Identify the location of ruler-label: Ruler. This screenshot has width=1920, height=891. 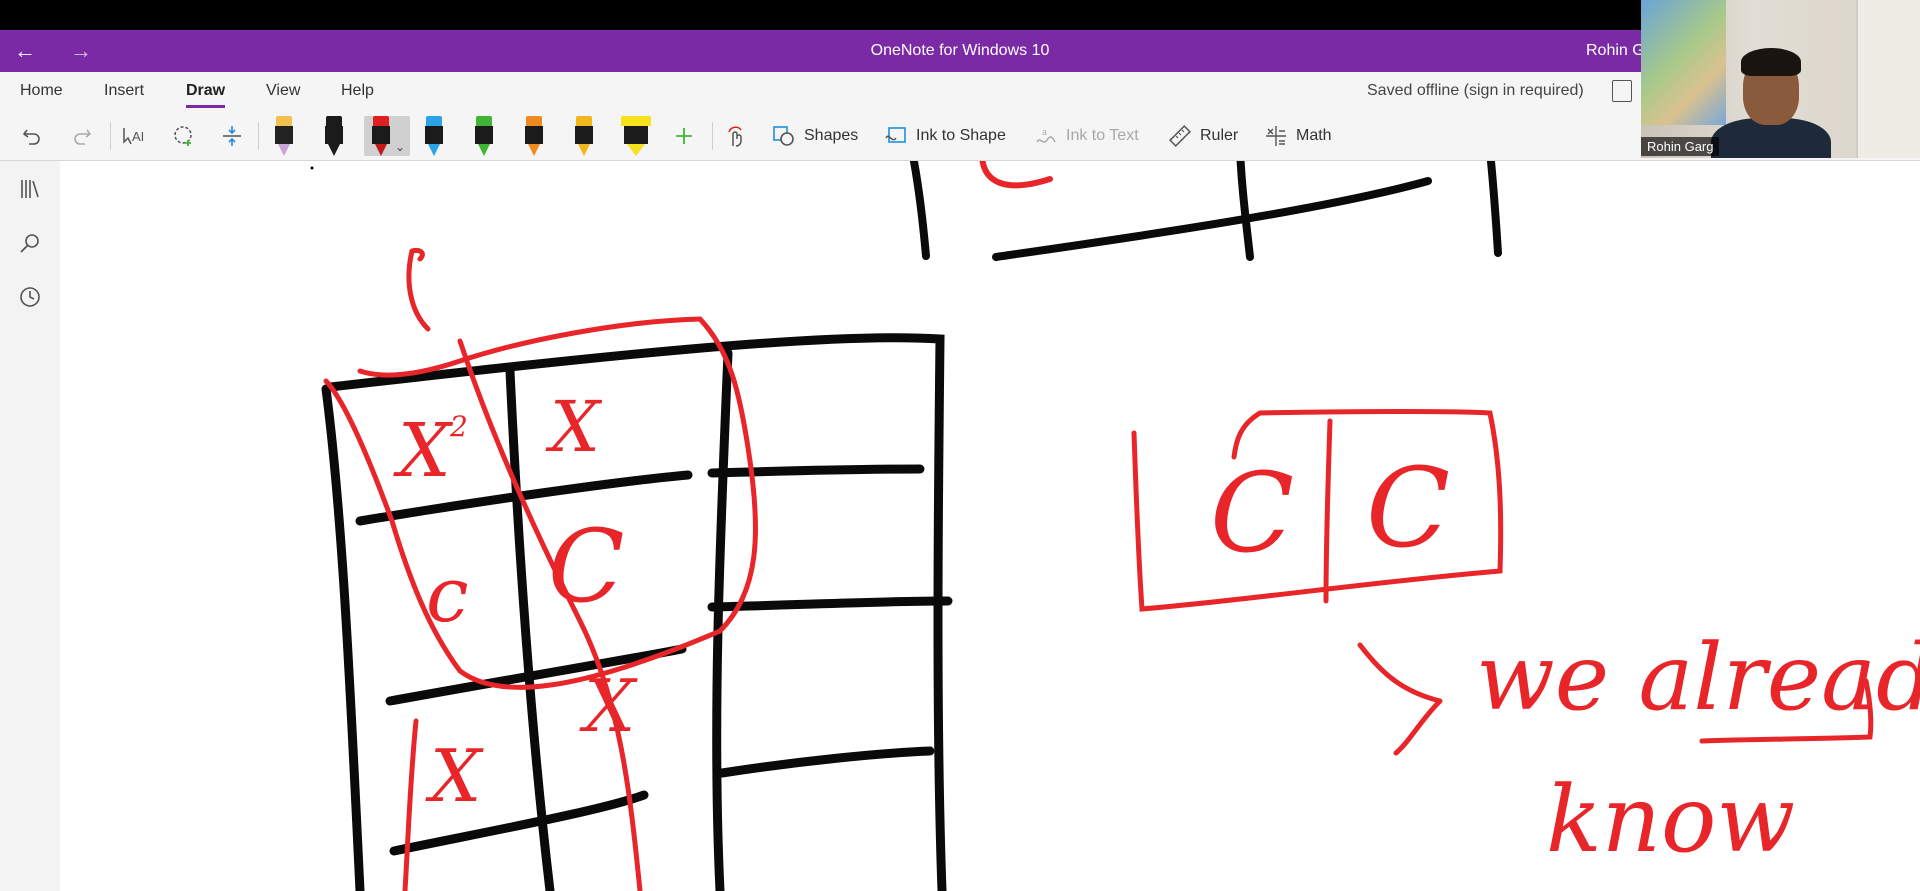
(1219, 135).